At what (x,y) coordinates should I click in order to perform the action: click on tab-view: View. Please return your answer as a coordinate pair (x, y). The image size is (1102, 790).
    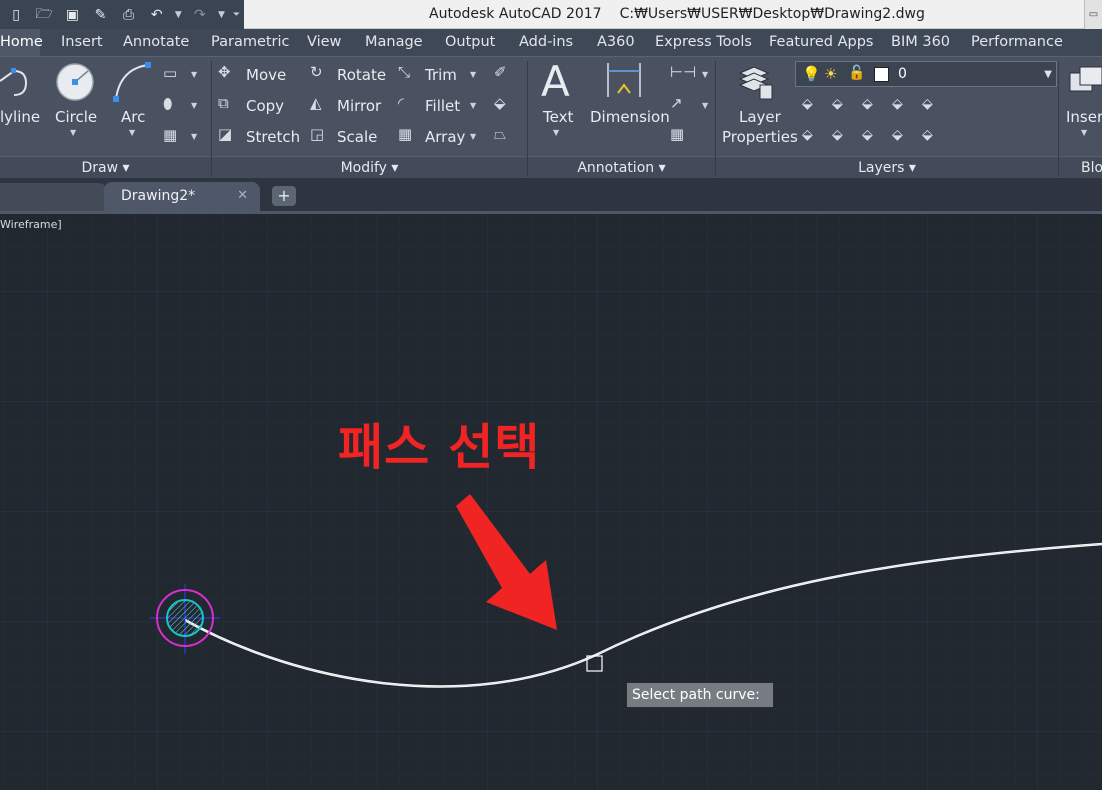
    Looking at the image, I should click on (324, 42).